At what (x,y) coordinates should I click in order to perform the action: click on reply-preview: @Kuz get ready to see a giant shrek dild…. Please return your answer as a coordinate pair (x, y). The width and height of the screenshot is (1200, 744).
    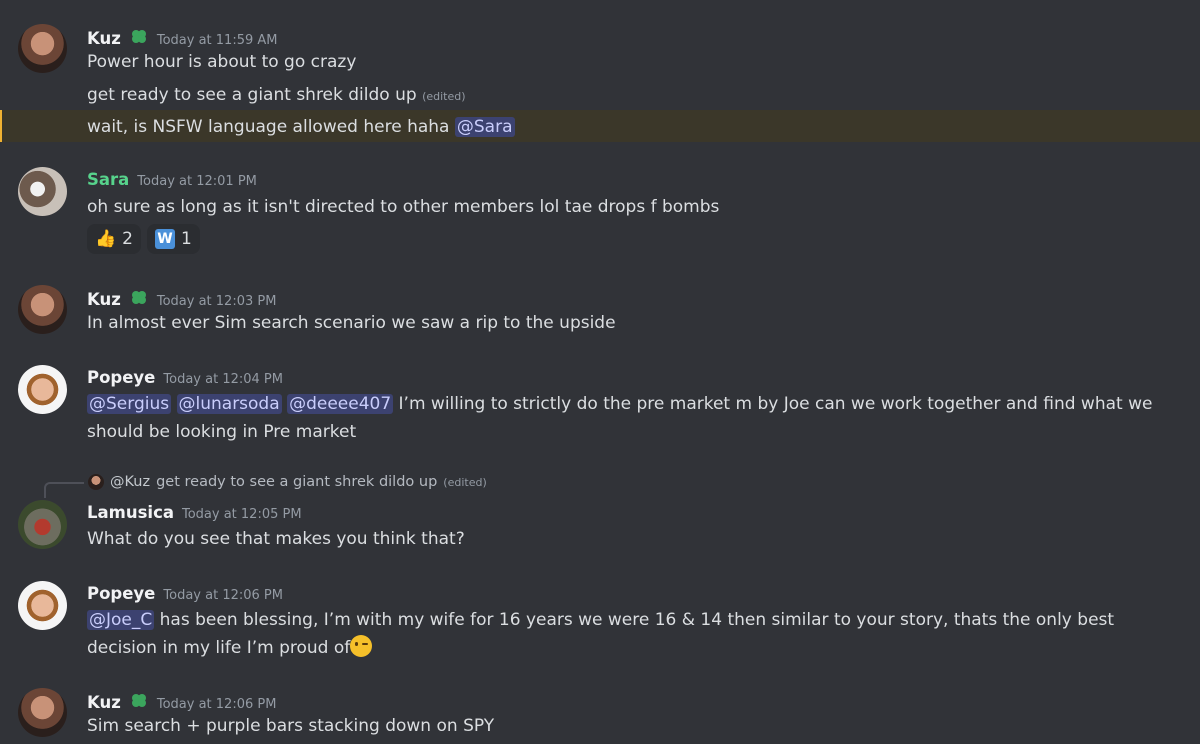
    Looking at the image, I should click on (287, 482).